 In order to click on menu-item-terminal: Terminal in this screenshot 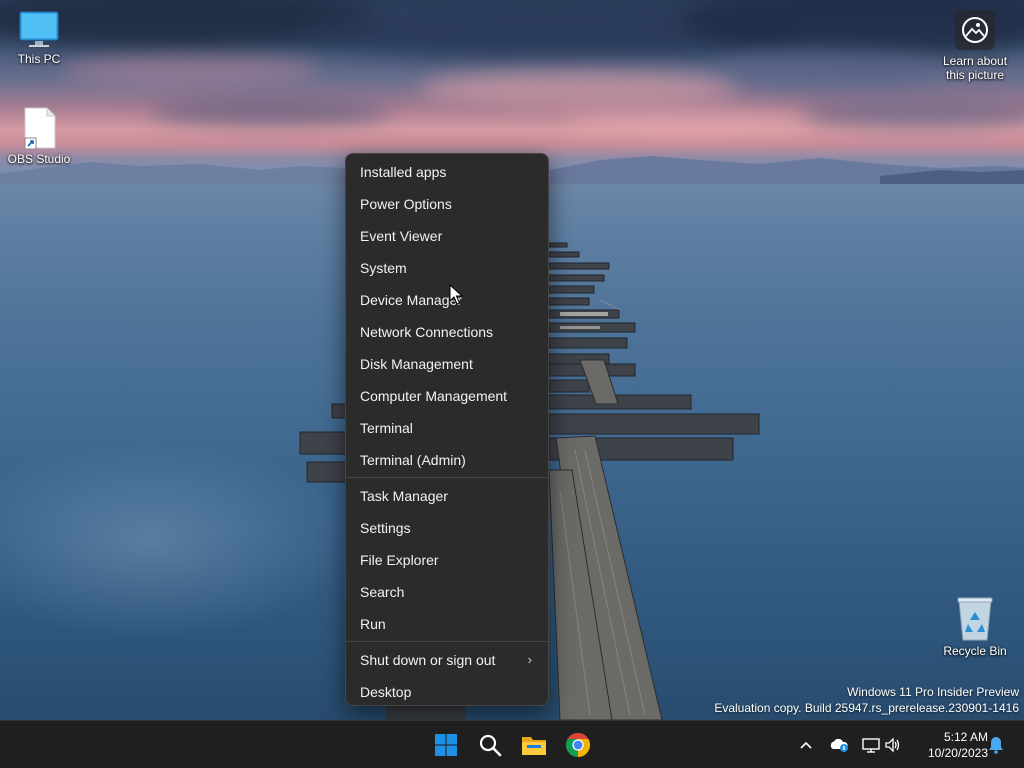, I will do `click(447, 428)`.